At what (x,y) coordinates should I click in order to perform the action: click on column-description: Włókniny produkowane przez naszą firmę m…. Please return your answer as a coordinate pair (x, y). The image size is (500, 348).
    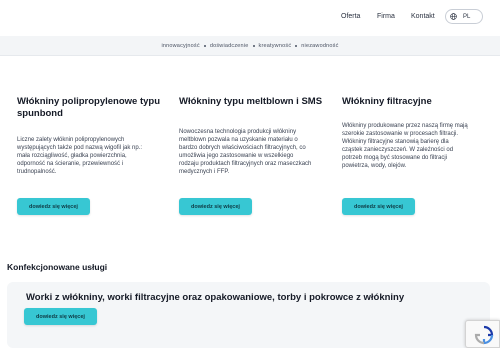
    Looking at the image, I should click on (405, 146).